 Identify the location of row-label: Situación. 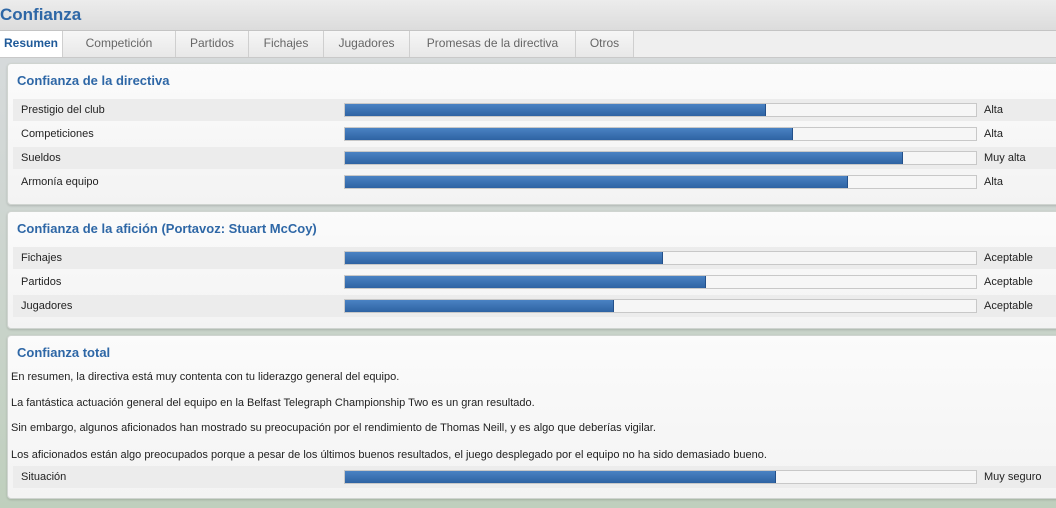
(44, 477).